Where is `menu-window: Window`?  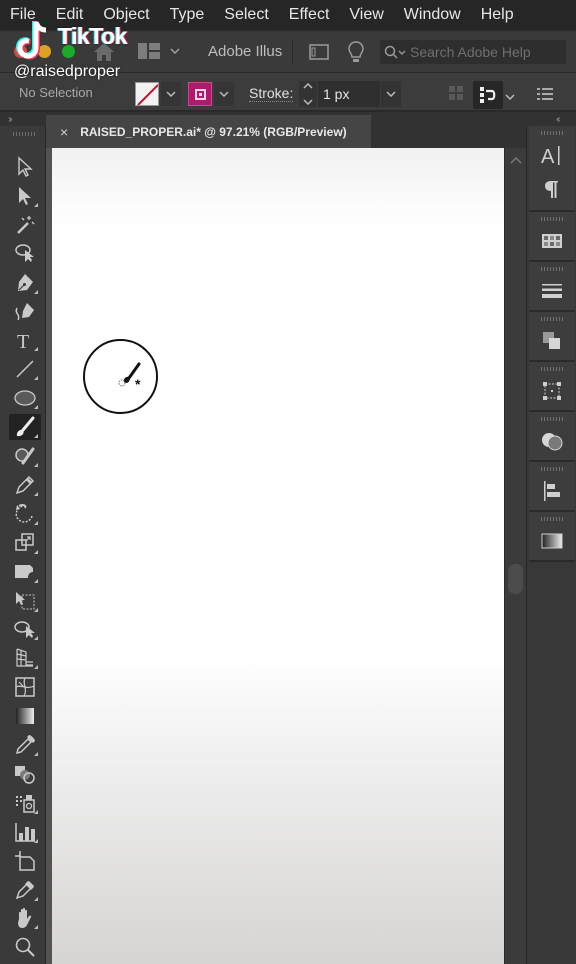 menu-window: Window is located at coordinates (432, 15).